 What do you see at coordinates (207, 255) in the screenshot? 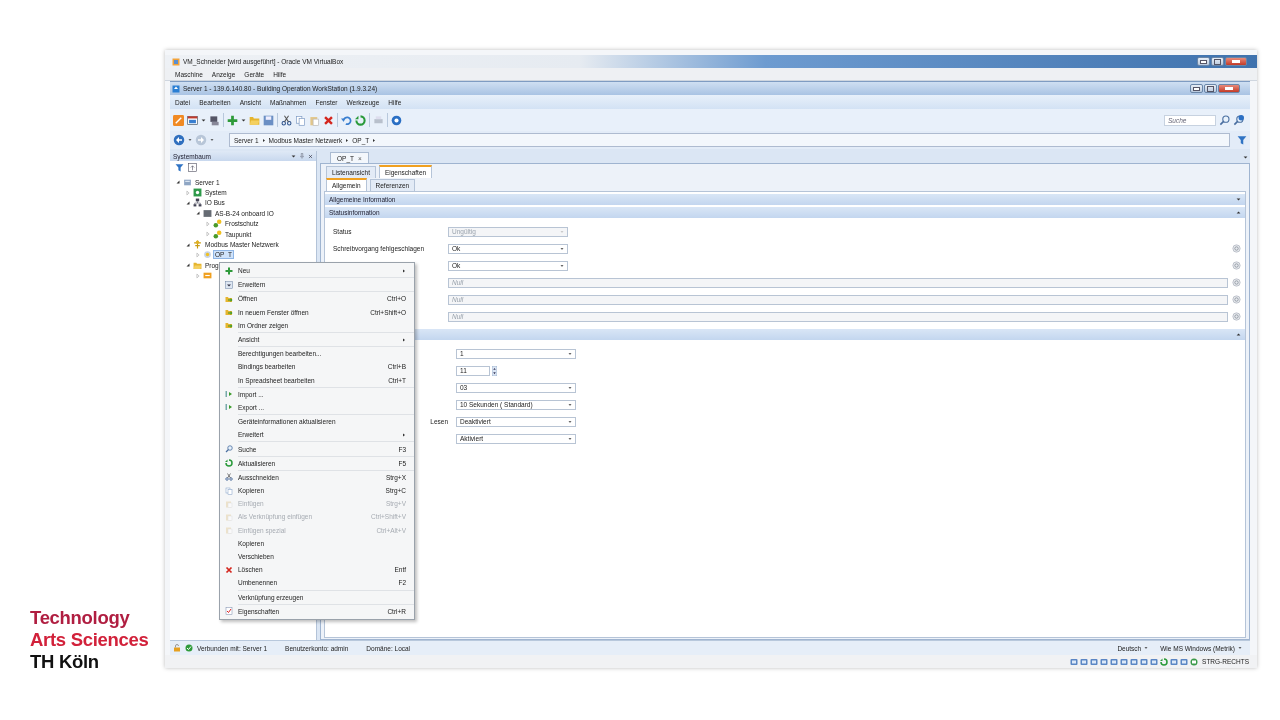
I see `modbus-icon` at bounding box center [207, 255].